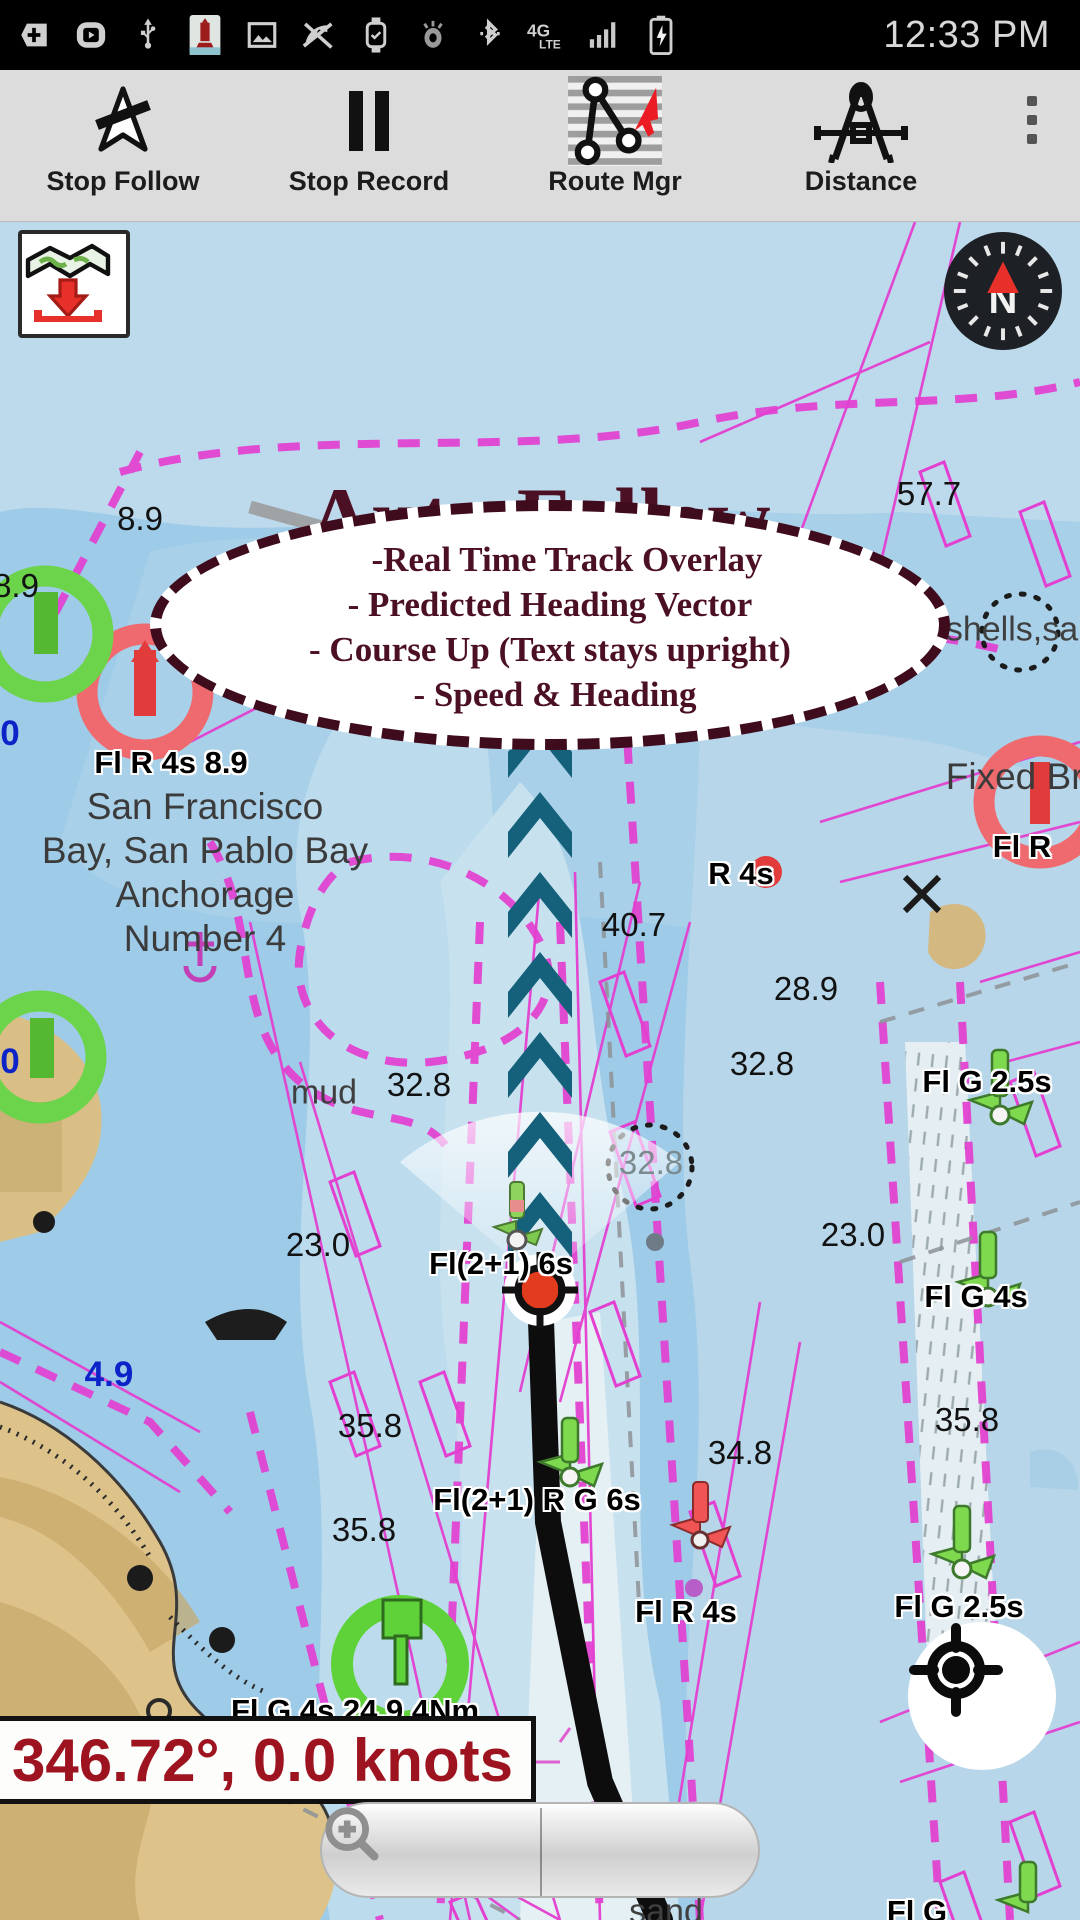 This screenshot has height=1920, width=1080. I want to click on toolbar-label: Stop Record, so click(369, 181).